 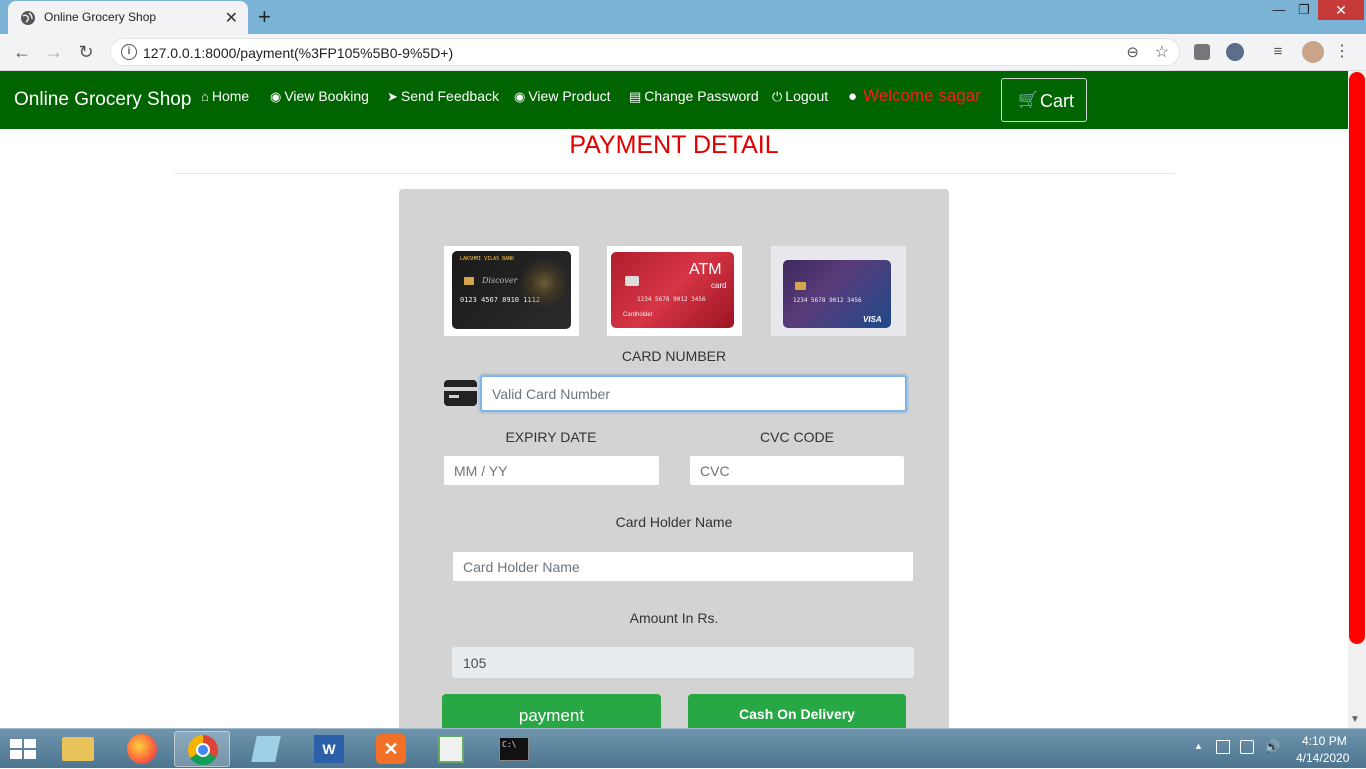 I want to click on expiry-field, so click(x=551, y=470).